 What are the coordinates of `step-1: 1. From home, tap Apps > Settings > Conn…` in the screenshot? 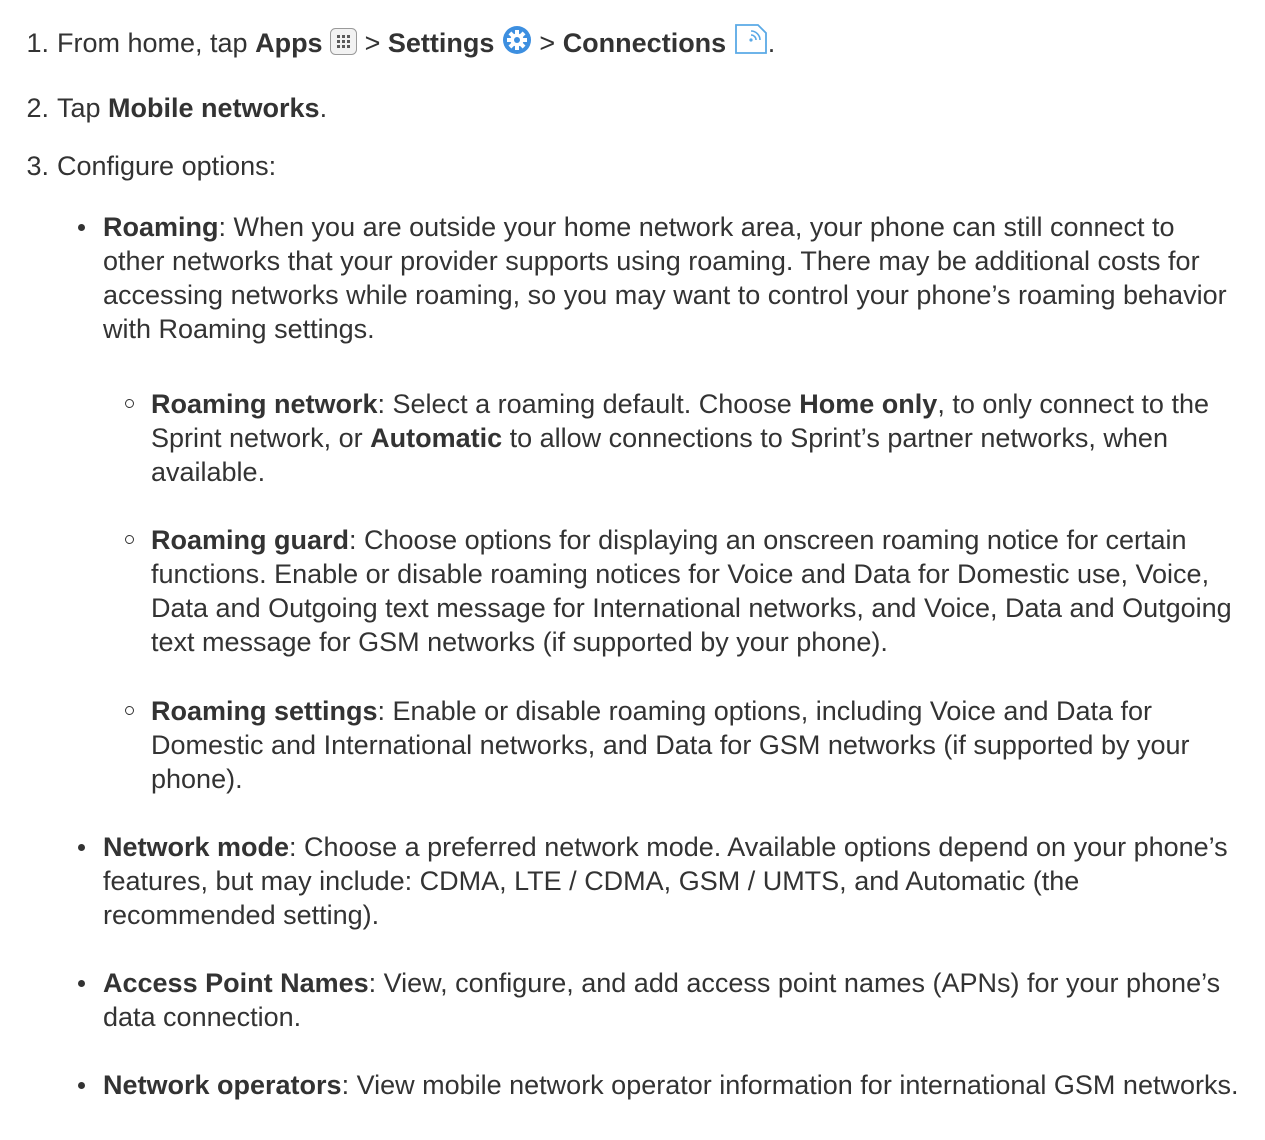 It's located at (387, 42).